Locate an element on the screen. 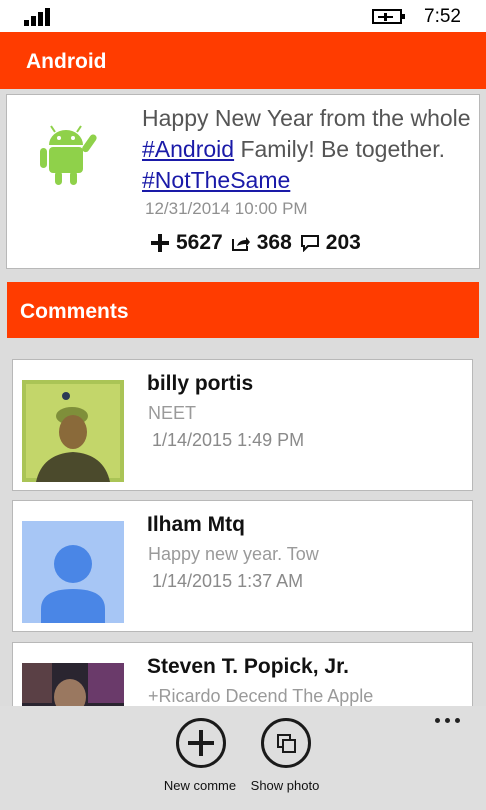 The image size is (486, 810). default-user-avatar-icon is located at coordinates (73, 572).